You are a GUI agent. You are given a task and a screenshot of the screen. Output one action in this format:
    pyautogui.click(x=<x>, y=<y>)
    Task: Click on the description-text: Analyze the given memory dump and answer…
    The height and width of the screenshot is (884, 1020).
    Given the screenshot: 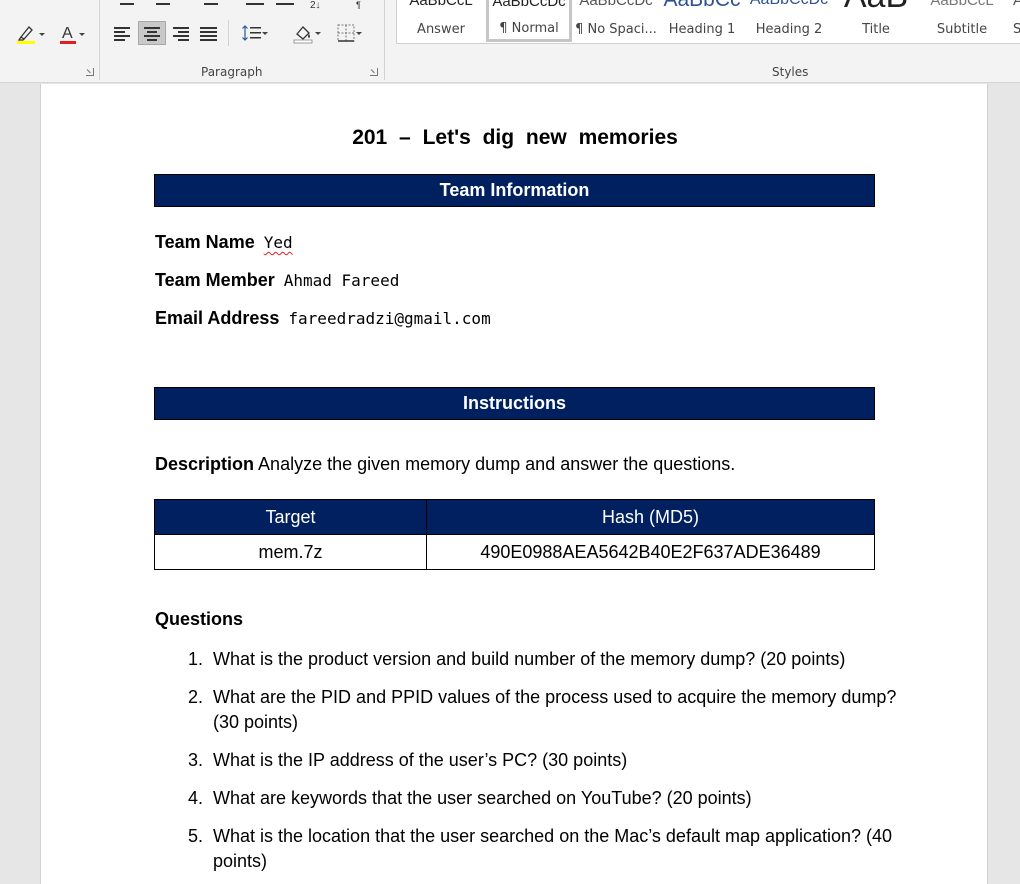 What is the action you would take?
    pyautogui.click(x=497, y=464)
    